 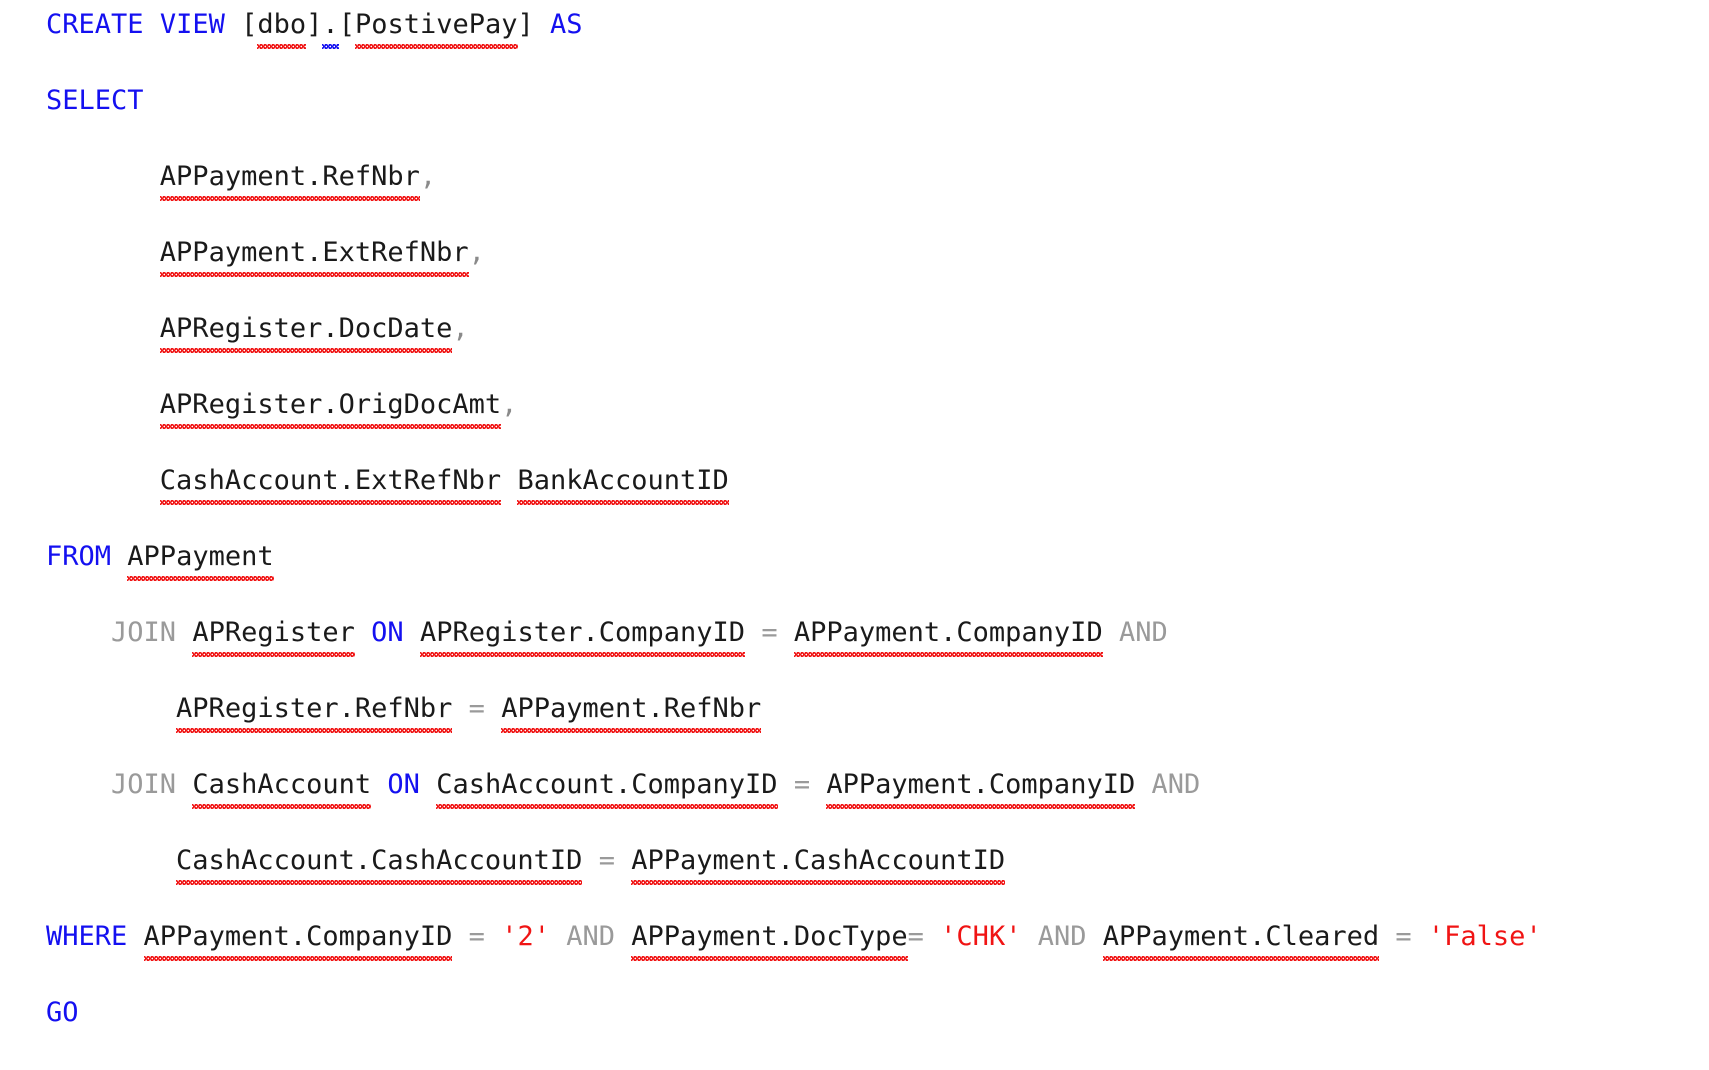 I want to click on code-token-misspelled: PostivePay, so click(x=436, y=27).